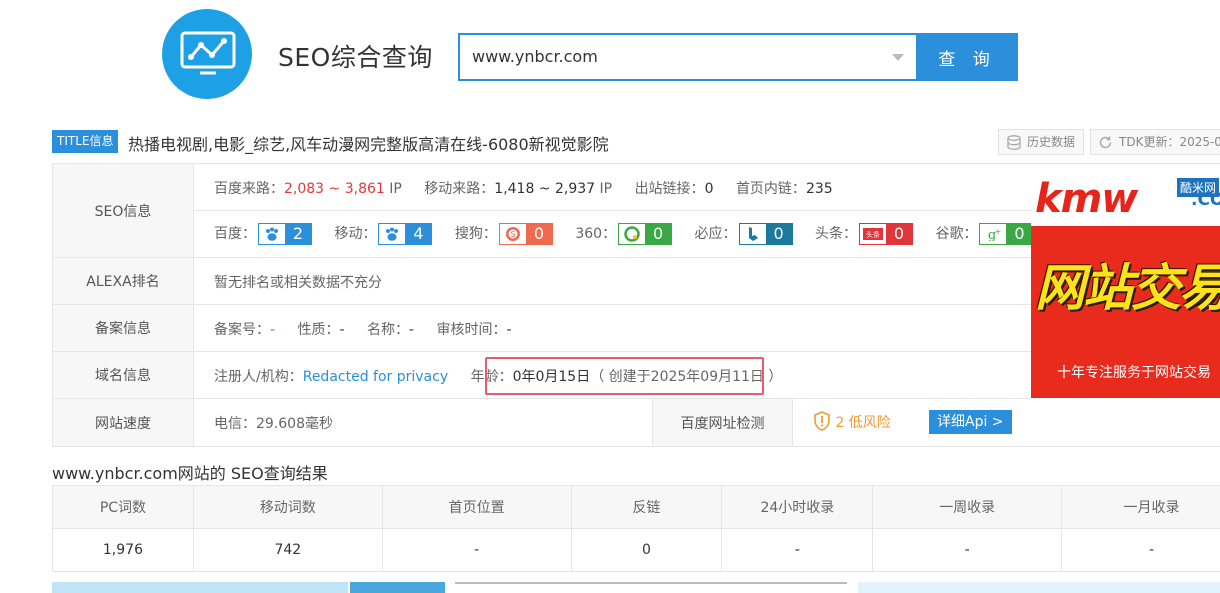 Image resolution: width=1220 pixels, height=593 pixels. I want to click on pc-words-value: 1,976, so click(123, 550).